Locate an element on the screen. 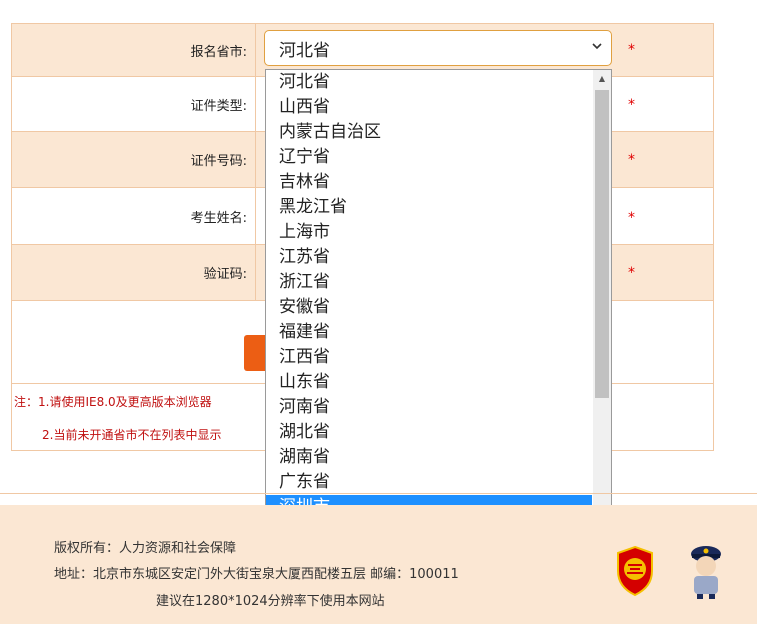 This screenshot has height=624, width=757. province-option: 安徽省 is located at coordinates (429, 307).